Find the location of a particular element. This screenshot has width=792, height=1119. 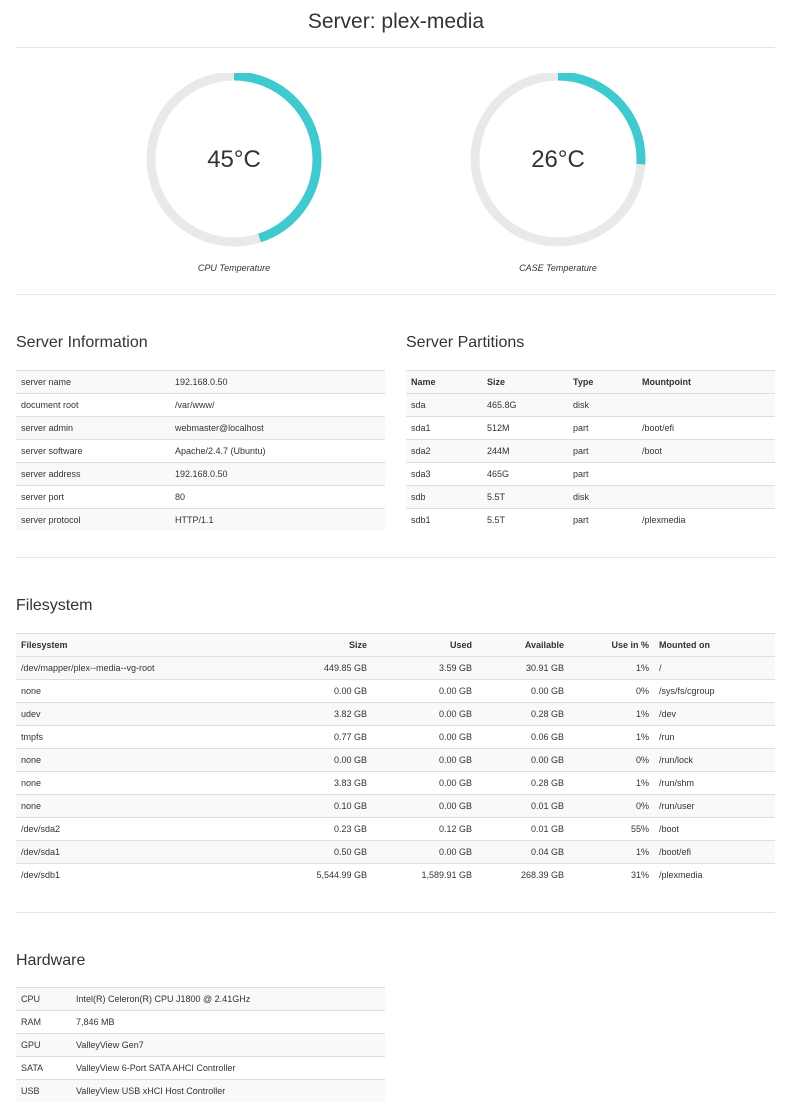

table-row: sdb1 5.5T part/plexmedia is located at coordinates (590, 519).